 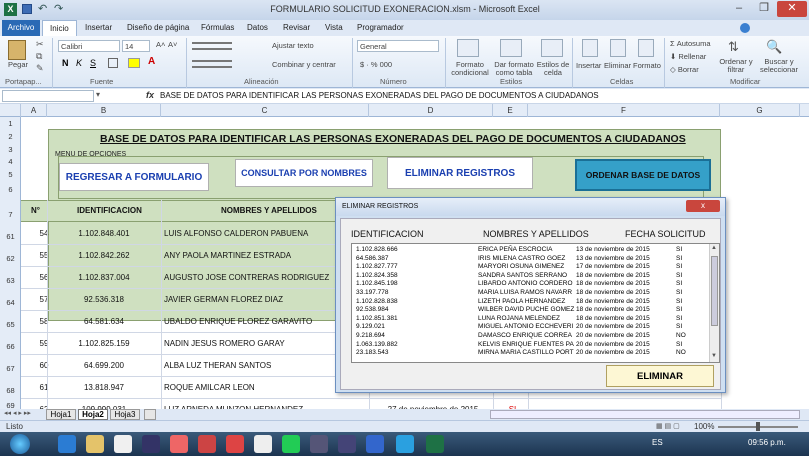 What do you see at coordinates (95, 444) in the screenshot?
I see `explorer-icon` at bounding box center [95, 444].